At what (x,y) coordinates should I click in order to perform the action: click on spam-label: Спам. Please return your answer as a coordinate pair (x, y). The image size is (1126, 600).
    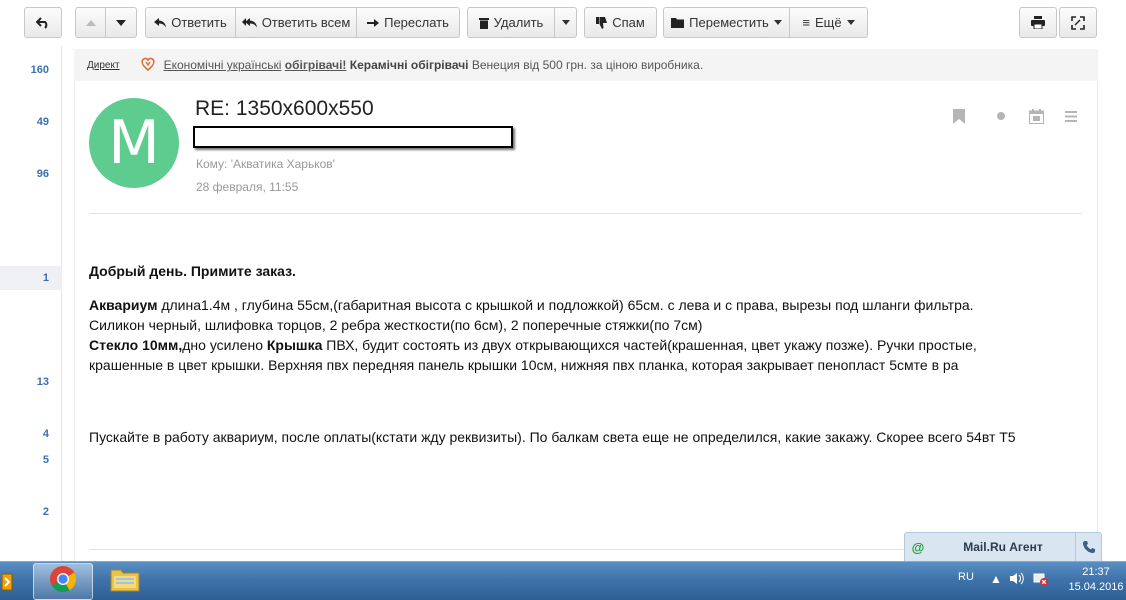
    Looking at the image, I should click on (628, 22).